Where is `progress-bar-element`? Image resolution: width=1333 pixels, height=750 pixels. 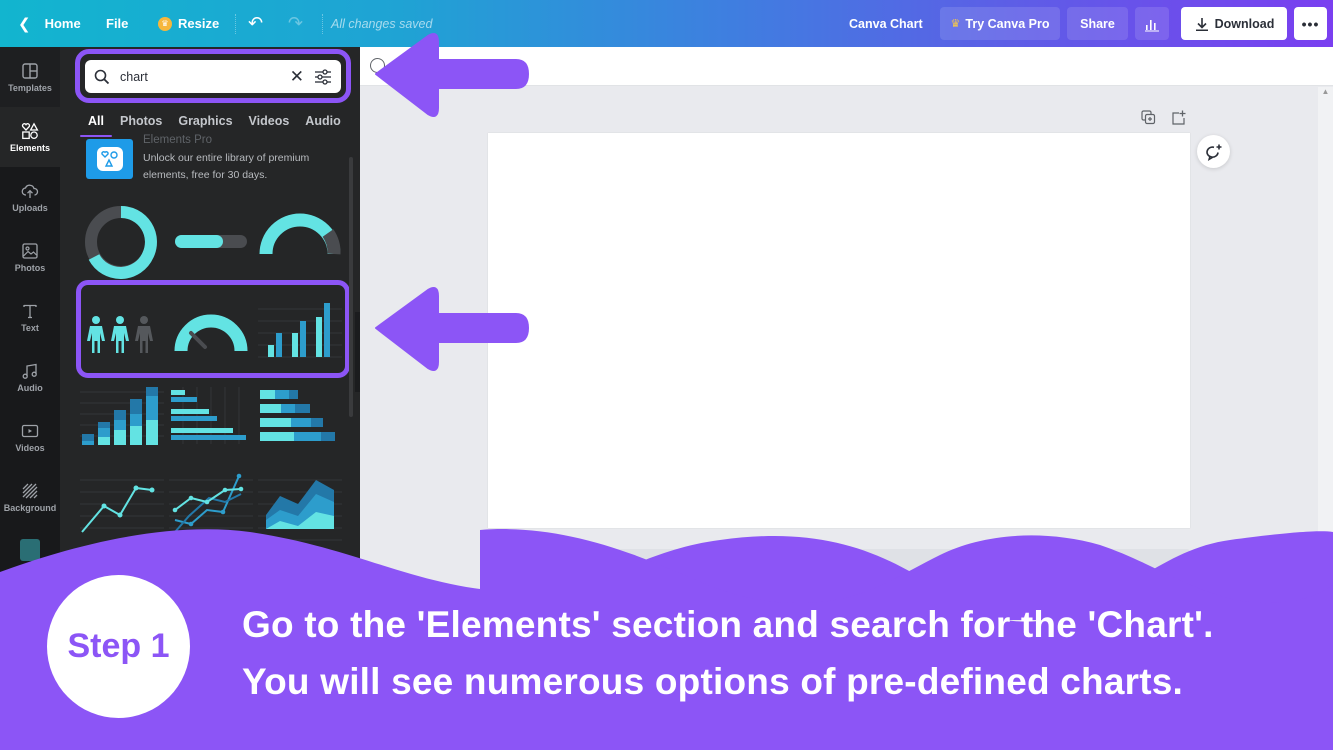 progress-bar-element is located at coordinates (211, 239).